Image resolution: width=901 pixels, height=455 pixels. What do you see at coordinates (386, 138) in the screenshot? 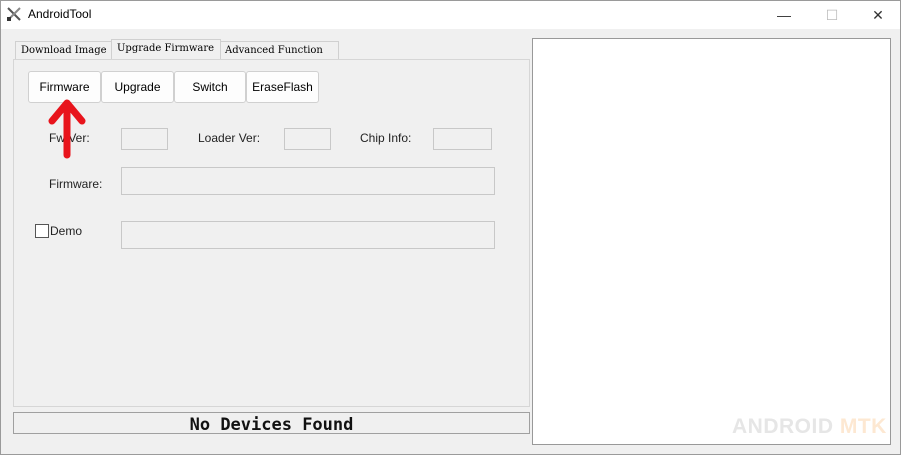
I see `chip-info-label: Chip Info:` at bounding box center [386, 138].